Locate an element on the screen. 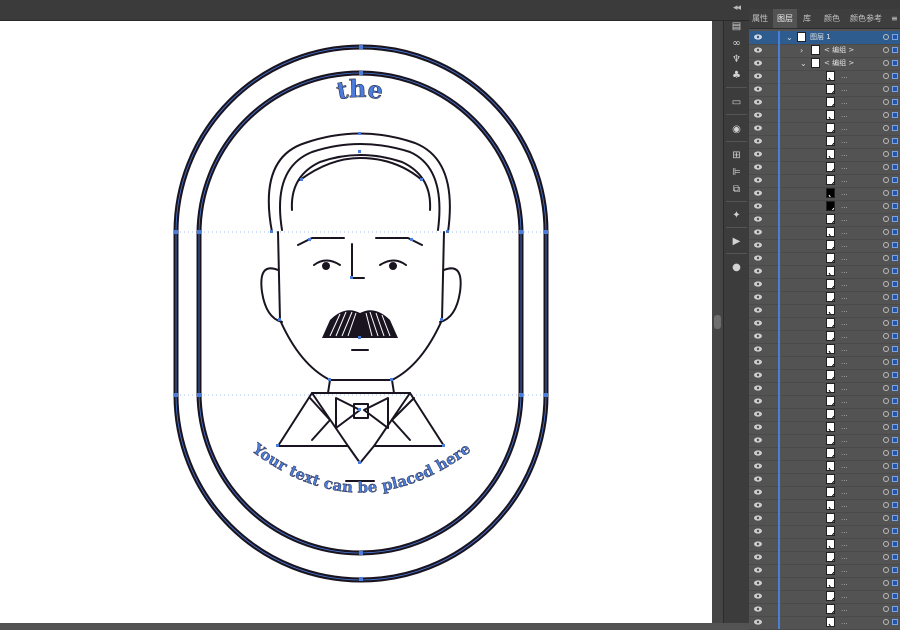  align-icon: ⊫ is located at coordinates (736, 172).